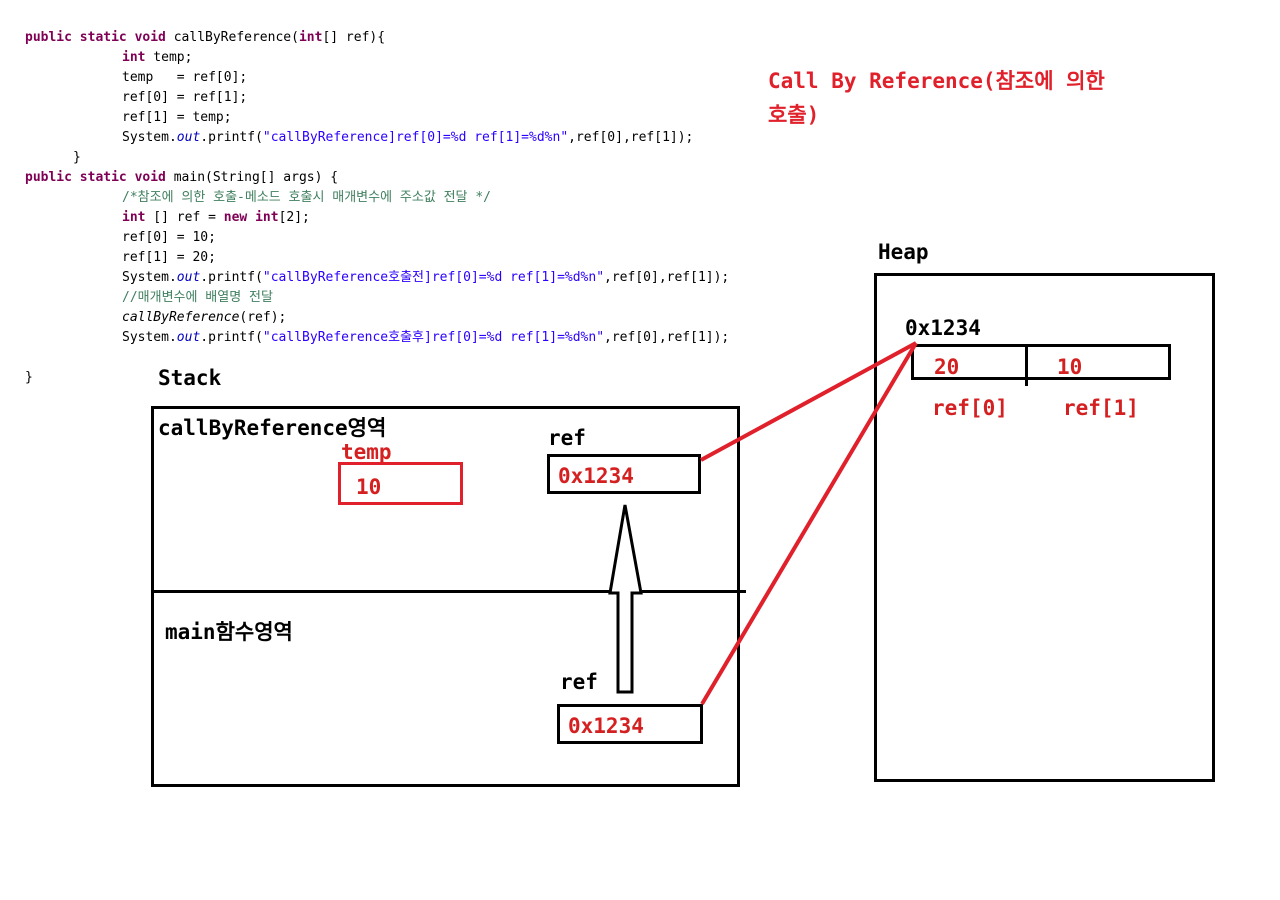 The height and width of the screenshot is (900, 1280). Describe the element at coordinates (808, 401) in the screenshot. I see `callbyreference-ref-pointer` at that location.